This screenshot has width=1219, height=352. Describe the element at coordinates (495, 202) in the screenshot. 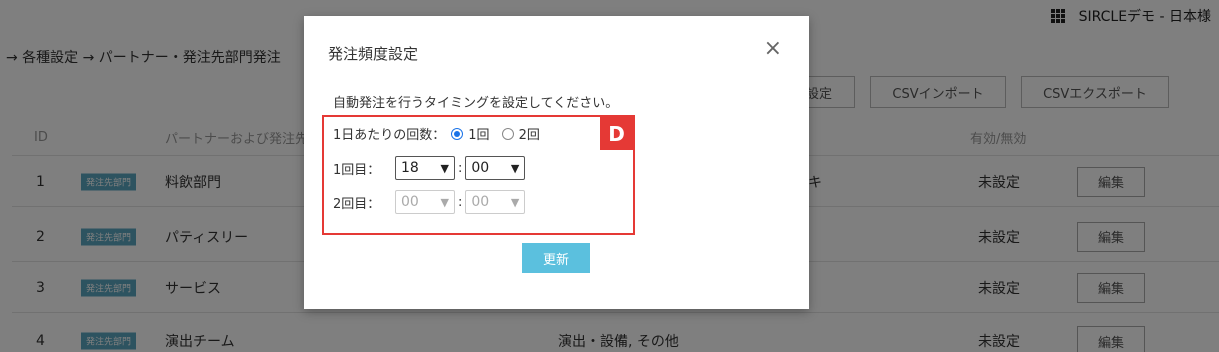

I see `time2-minute-select: 00 ▼` at that location.